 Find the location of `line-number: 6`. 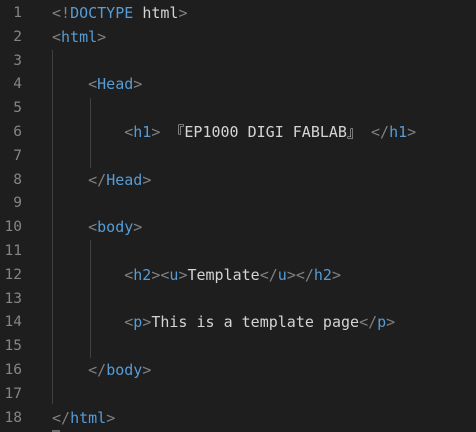

line-number: 6 is located at coordinates (17, 132).